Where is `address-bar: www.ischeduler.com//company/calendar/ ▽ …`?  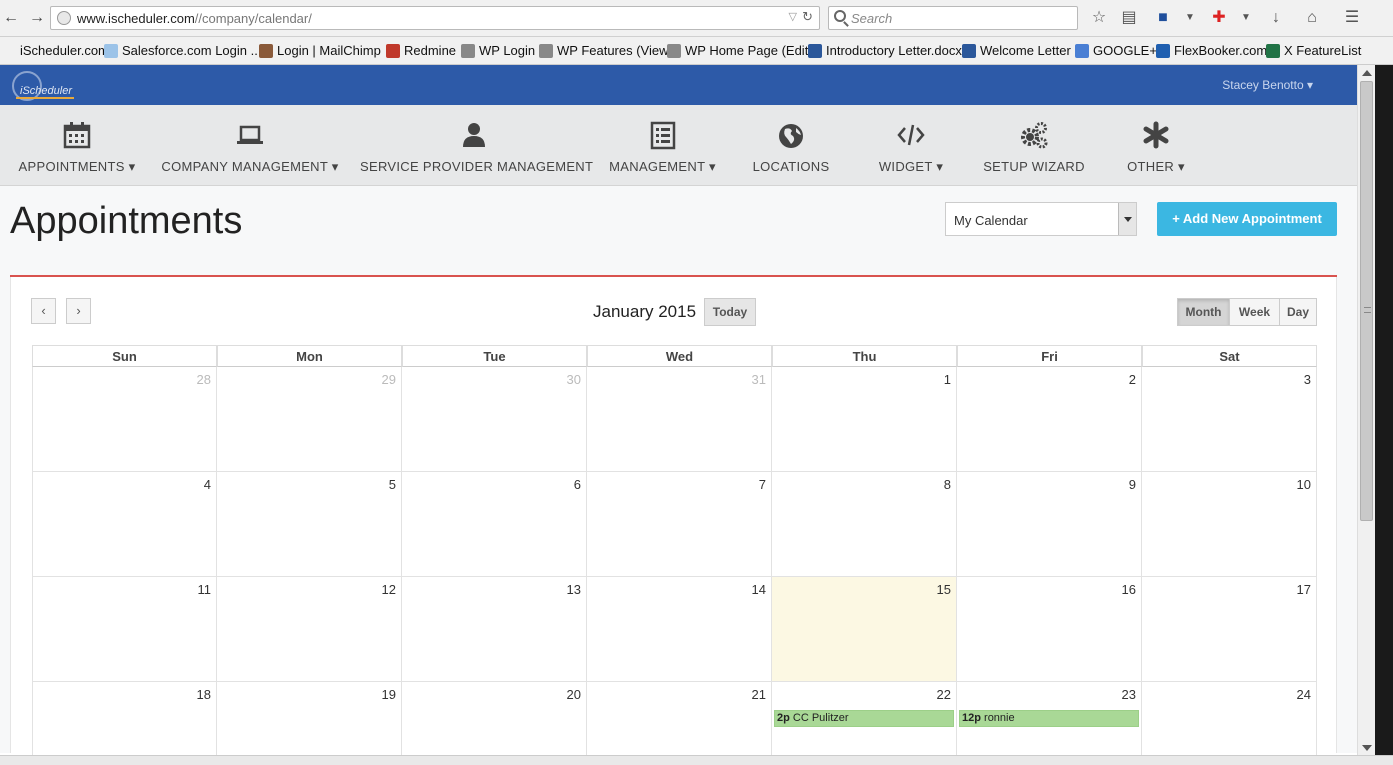
address-bar: www.ischeduler.com//company/calendar/ ▽ … is located at coordinates (435, 18).